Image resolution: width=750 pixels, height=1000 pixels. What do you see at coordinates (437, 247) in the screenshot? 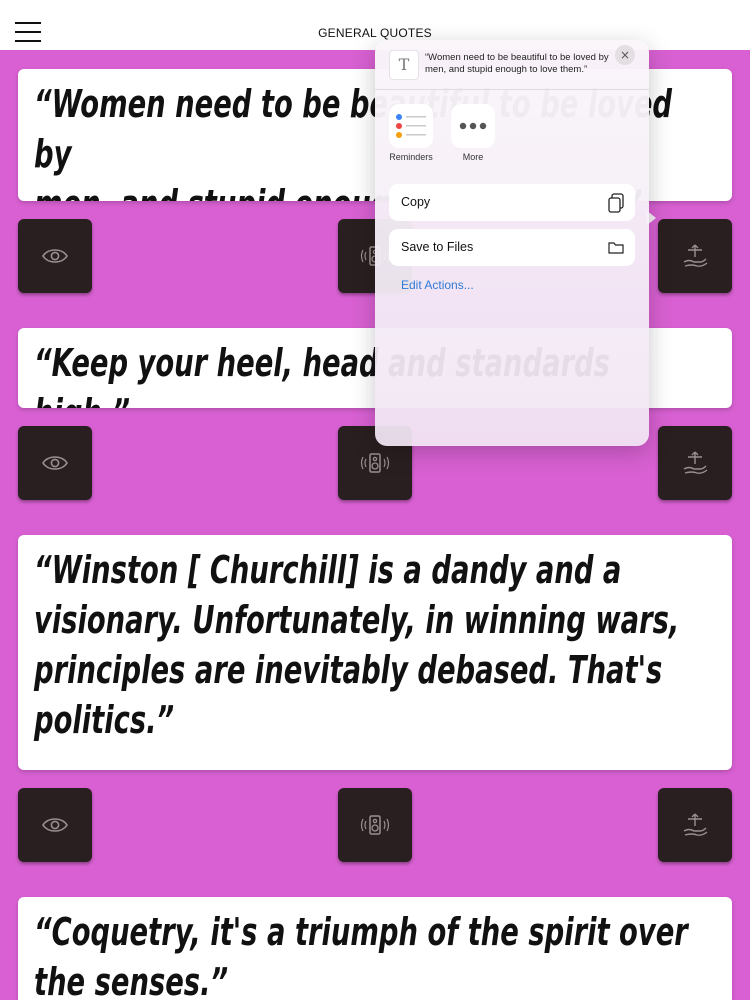
I see `save-to-files-label: Save to Files` at bounding box center [437, 247].